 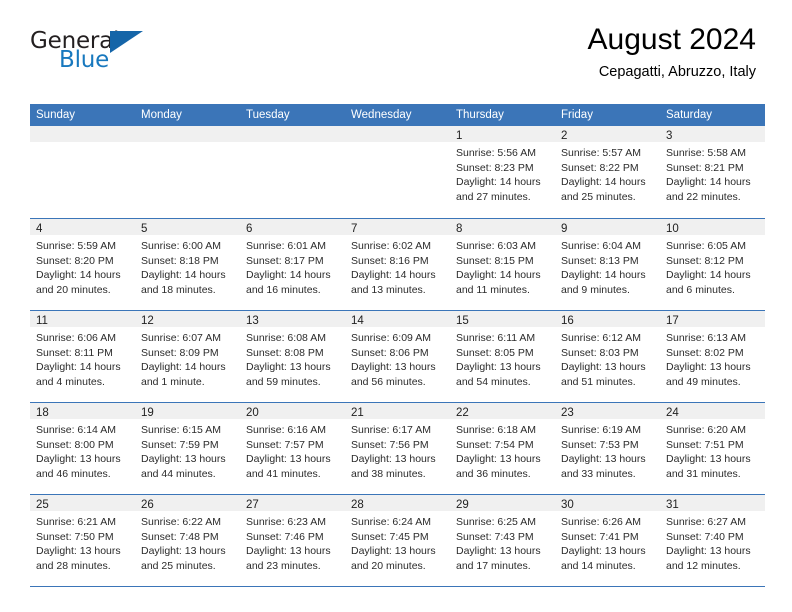 What do you see at coordinates (502, 411) in the screenshot?
I see `day-number-bar: 22` at bounding box center [502, 411].